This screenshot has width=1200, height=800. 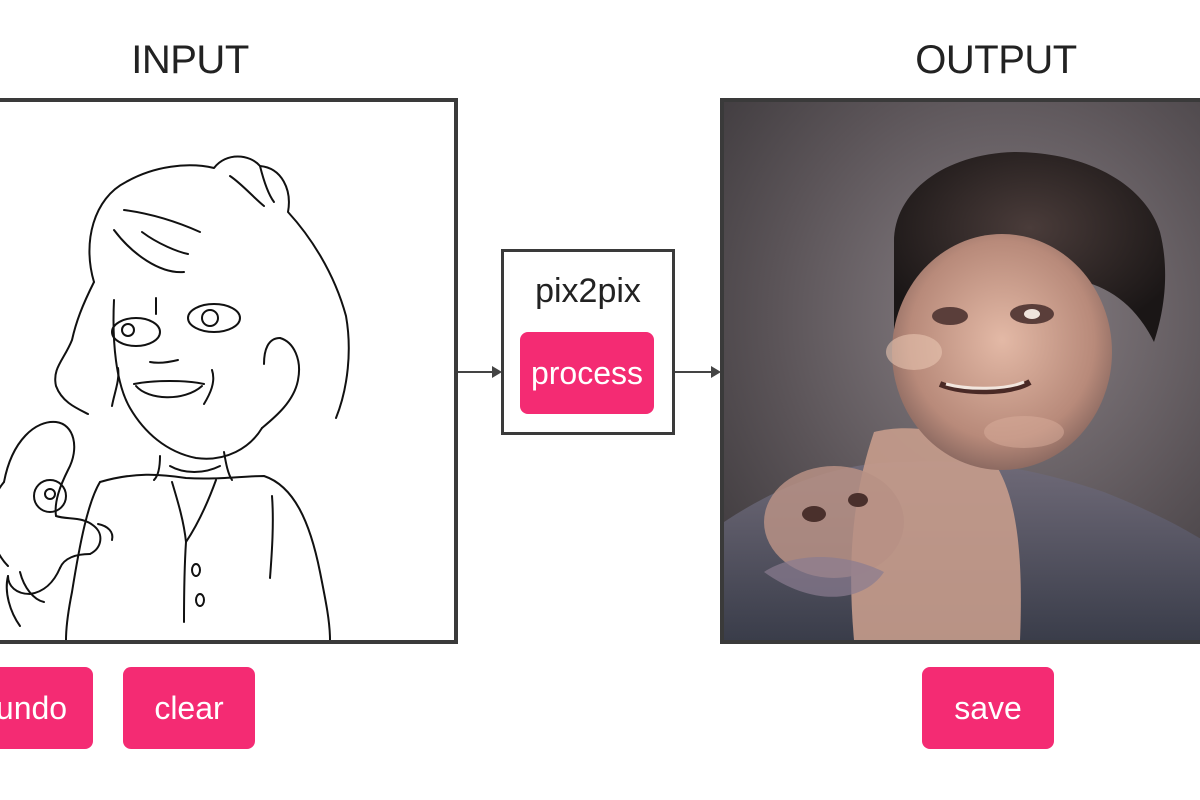 I want to click on model-box: pix2pix process, so click(x=588, y=342).